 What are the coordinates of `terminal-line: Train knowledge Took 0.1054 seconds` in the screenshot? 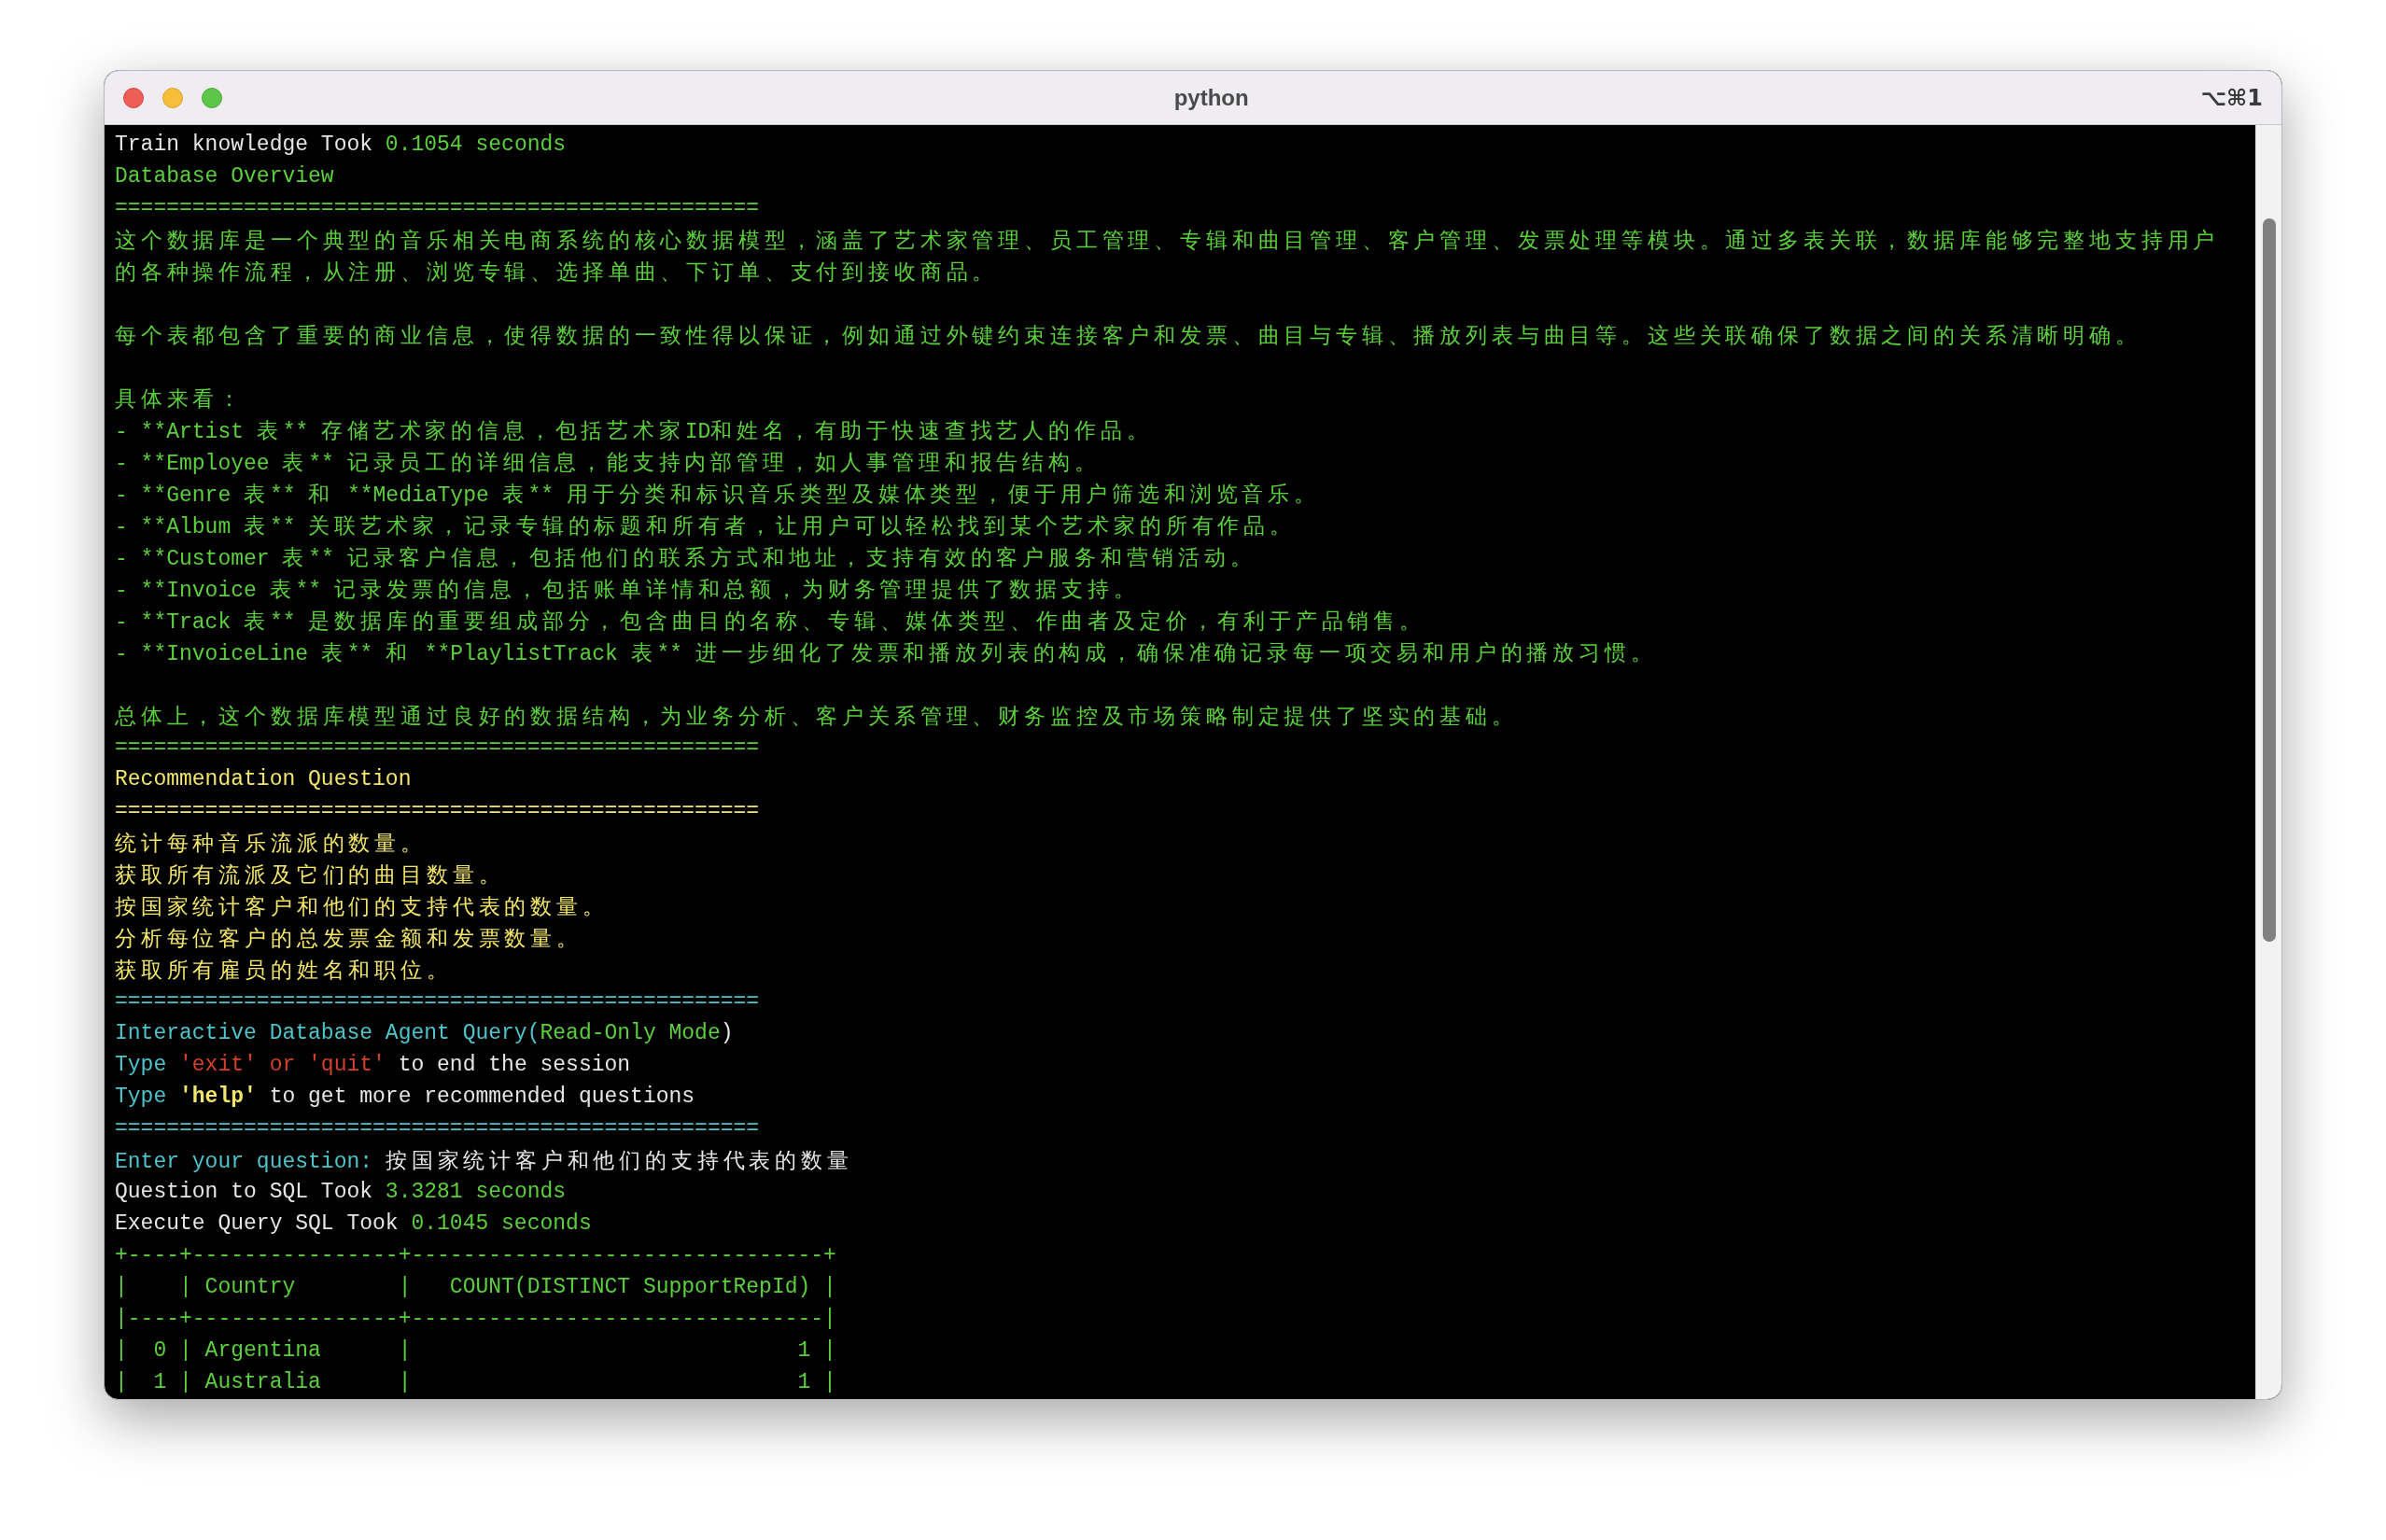 It's located at (341, 145).